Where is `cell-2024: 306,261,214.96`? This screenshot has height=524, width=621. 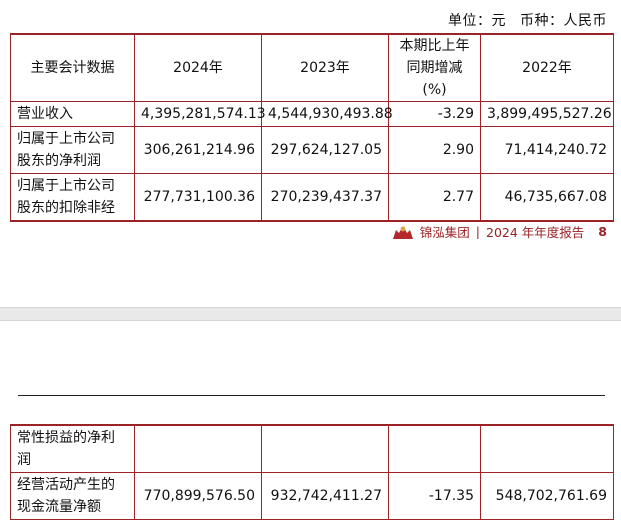
cell-2024: 306,261,214.96 is located at coordinates (198, 150).